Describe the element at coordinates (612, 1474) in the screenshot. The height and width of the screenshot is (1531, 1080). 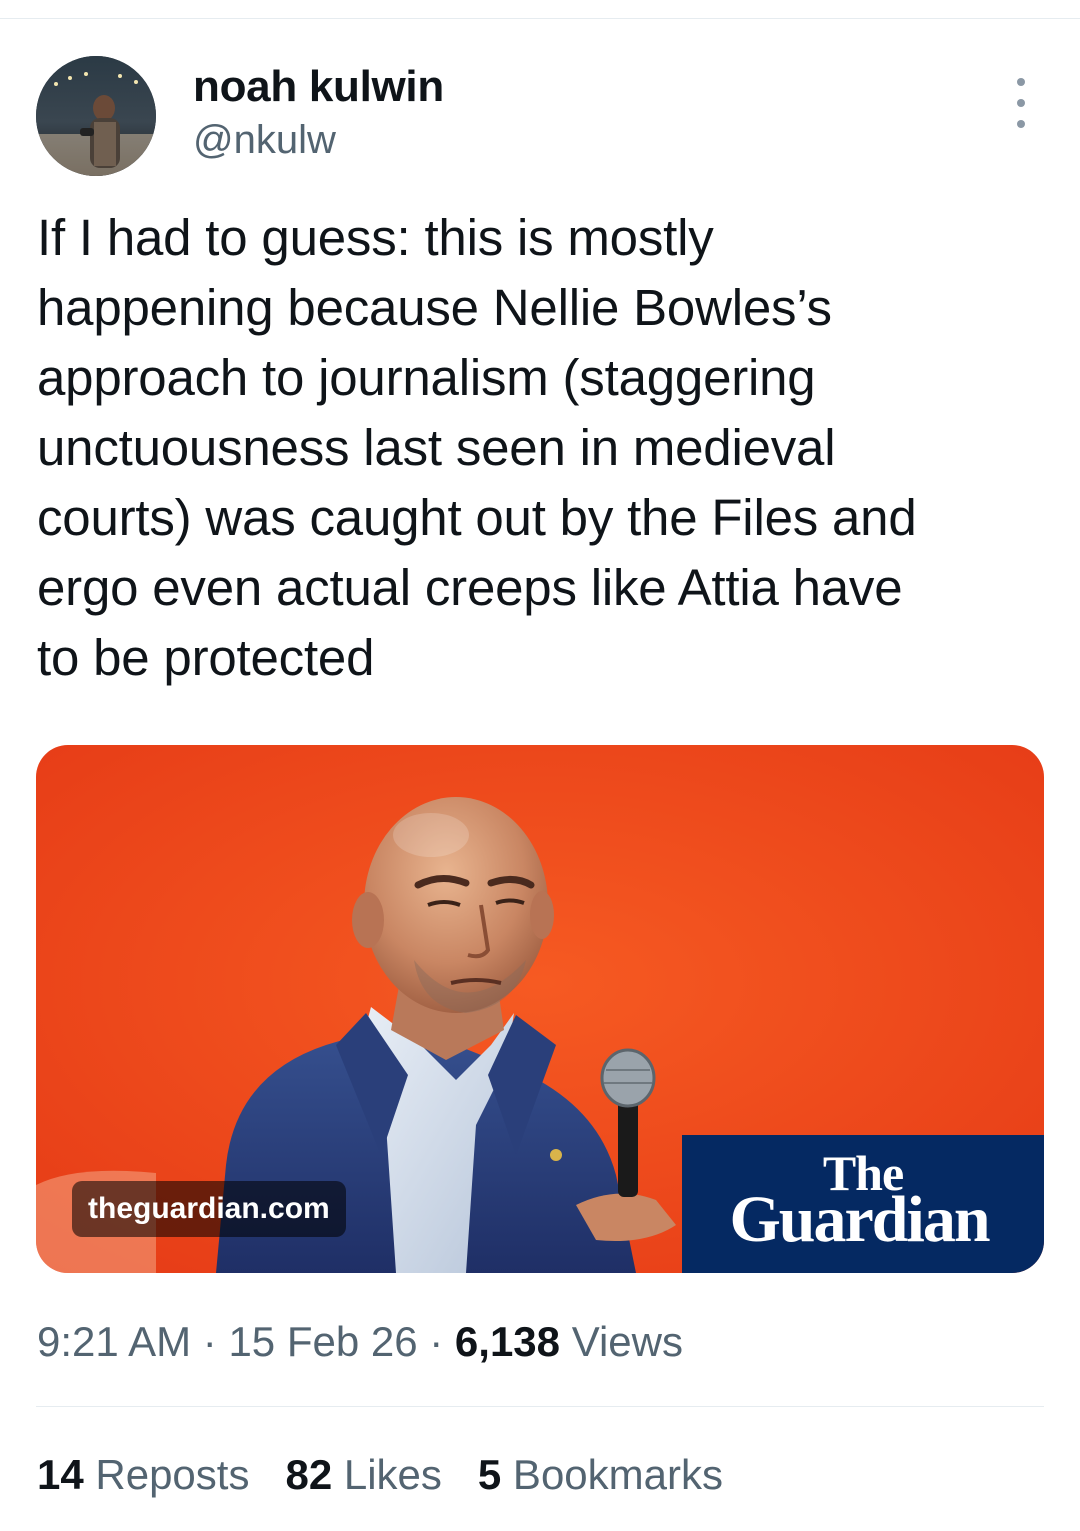
I see `bookmarks-label: Bookmarks` at that location.